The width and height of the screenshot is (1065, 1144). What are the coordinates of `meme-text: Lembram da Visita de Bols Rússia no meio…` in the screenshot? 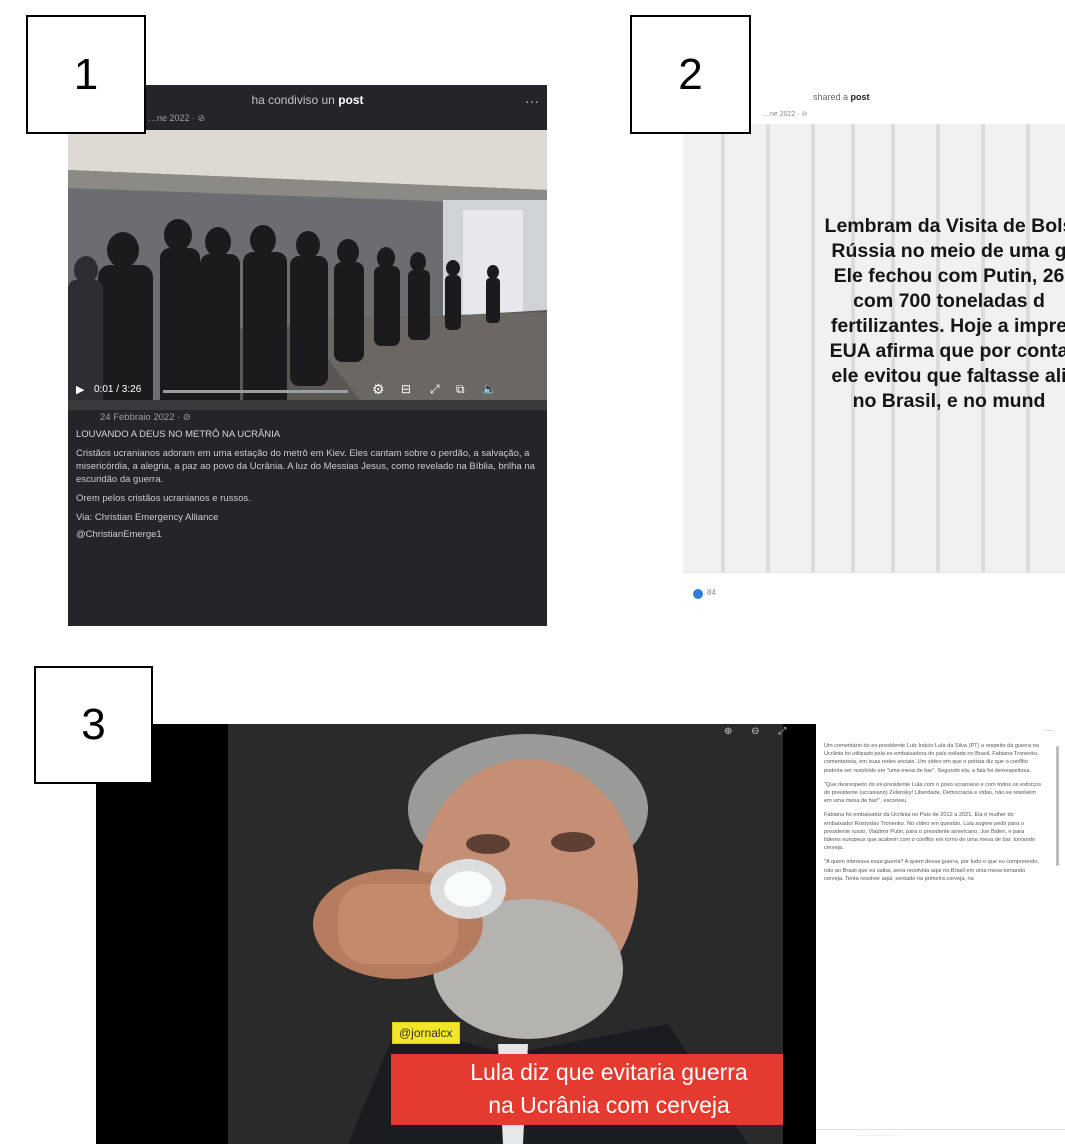 It's located at (874, 314).